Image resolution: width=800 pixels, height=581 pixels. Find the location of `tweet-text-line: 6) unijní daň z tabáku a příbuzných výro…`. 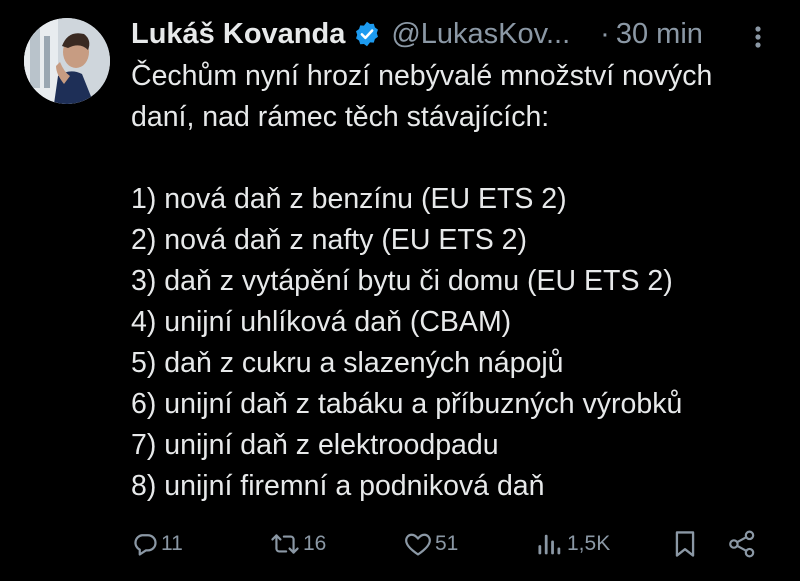

tweet-text-line: 6) unijní daň z tabáku a příbuzných výro… is located at coordinates (407, 404).